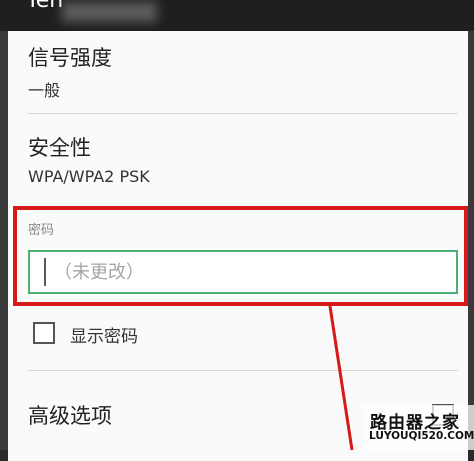 This screenshot has height=461, width=474. Describe the element at coordinates (45, 6) in the screenshot. I see `network-name: Ten` at that location.